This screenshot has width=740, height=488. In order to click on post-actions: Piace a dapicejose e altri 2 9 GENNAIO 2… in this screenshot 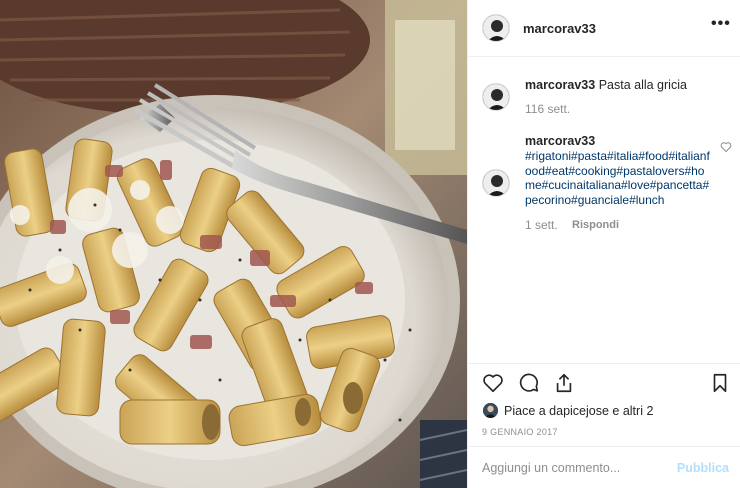, I will do `click(604, 404)`.